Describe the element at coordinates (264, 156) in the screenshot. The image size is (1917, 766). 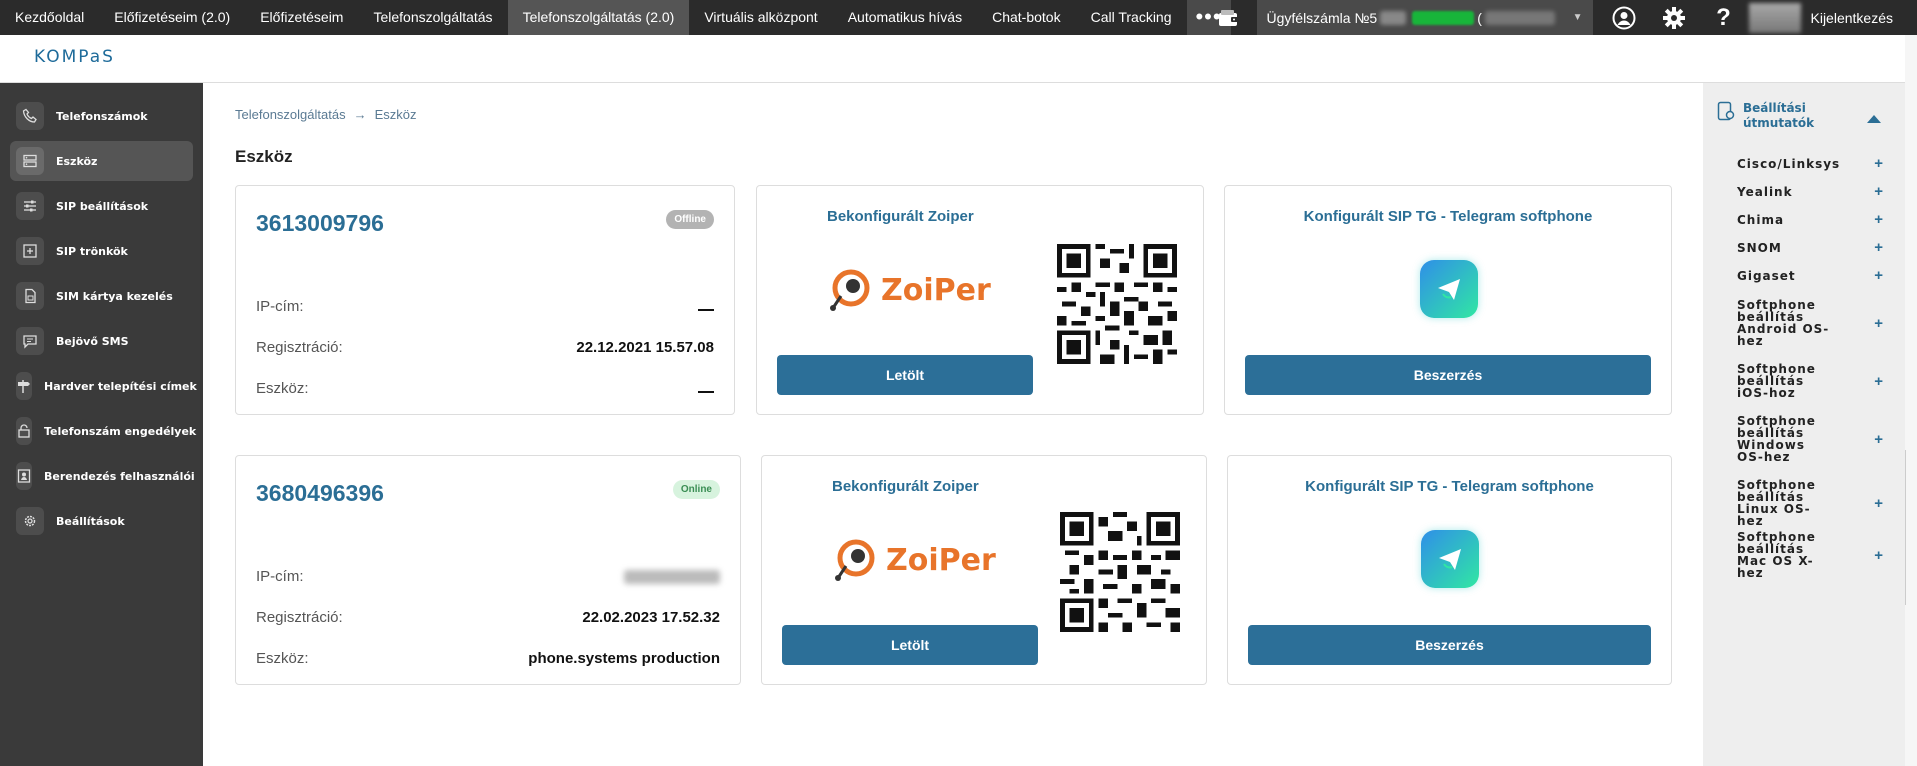
I see `page-title: Eszköz` at that location.